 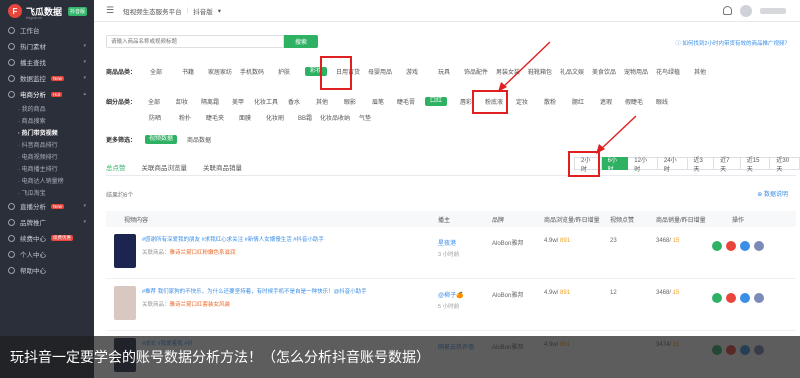 What do you see at coordinates (700, 71) in the screenshot?
I see `category-option-17: 其他` at bounding box center [700, 71].